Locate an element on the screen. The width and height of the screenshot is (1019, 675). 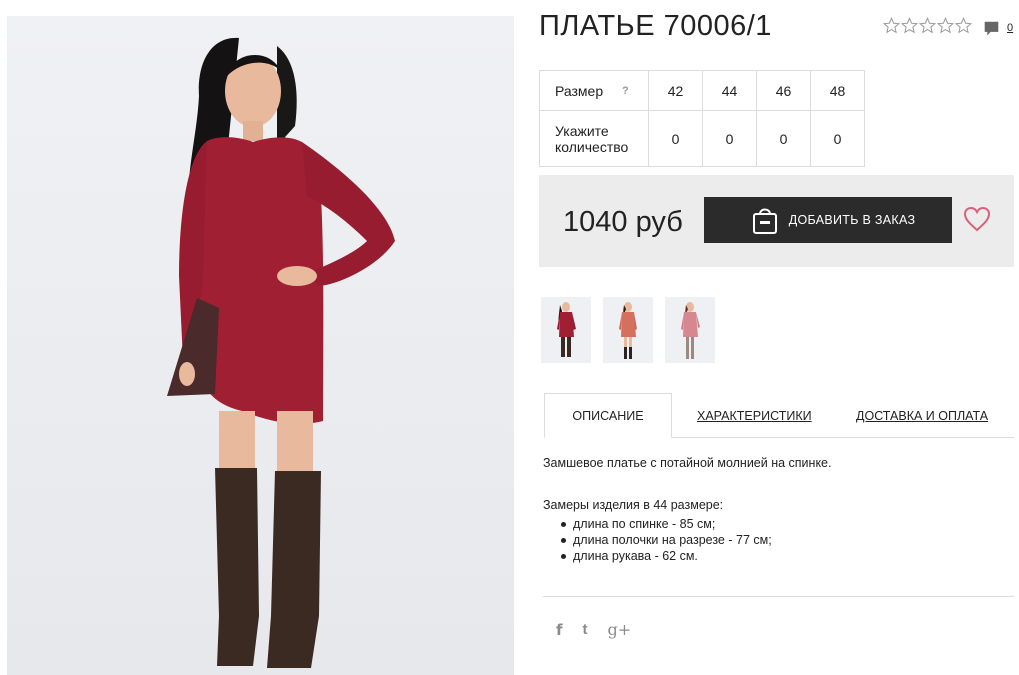
size-48: 48 is located at coordinates (837, 90).